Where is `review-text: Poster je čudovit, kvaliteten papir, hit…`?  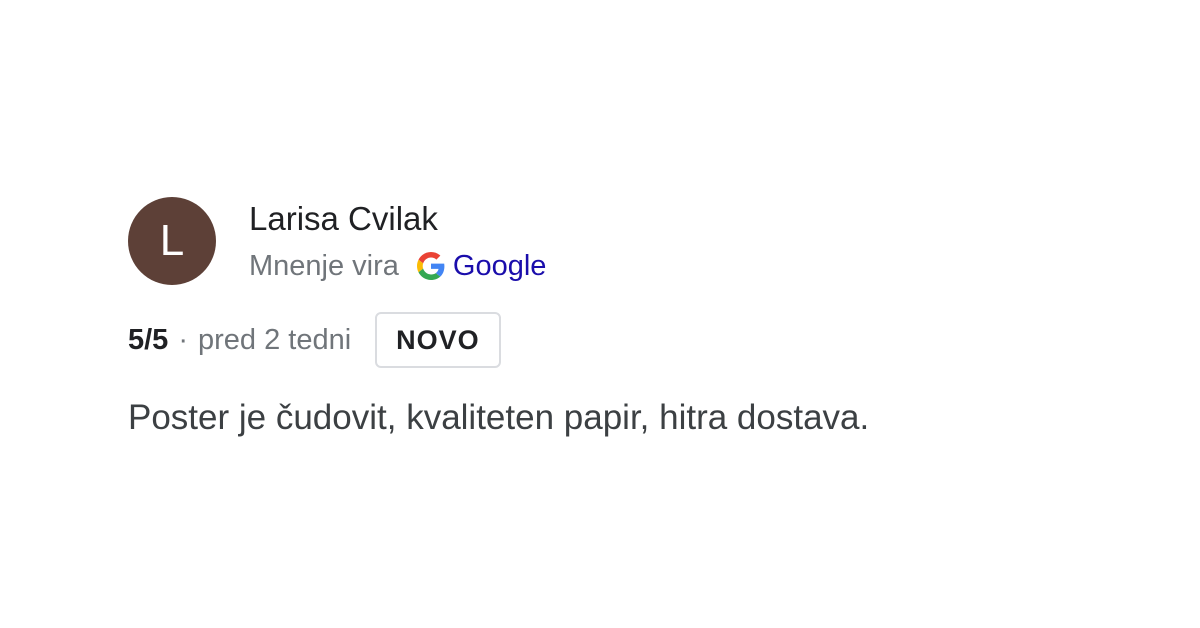
review-text: Poster je čudovit, kvaliteten papir, hit… is located at coordinates (499, 417).